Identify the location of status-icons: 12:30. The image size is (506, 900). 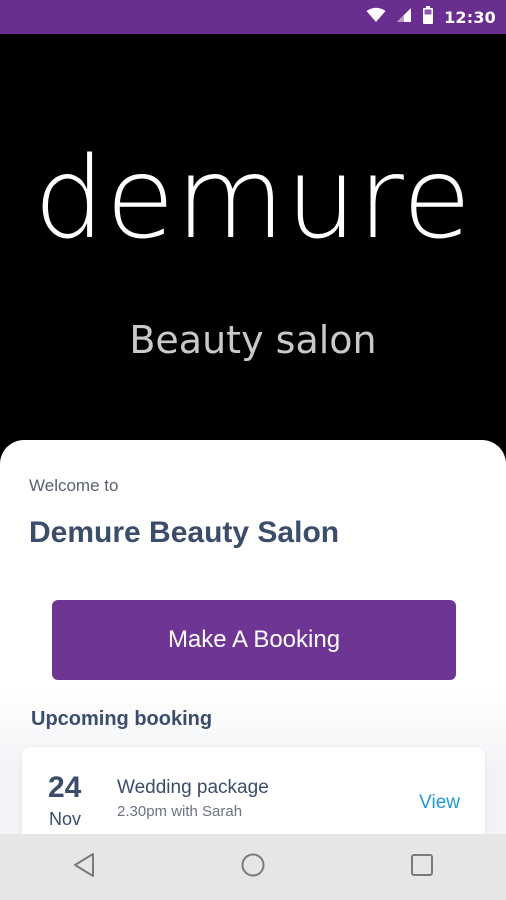
(431, 17).